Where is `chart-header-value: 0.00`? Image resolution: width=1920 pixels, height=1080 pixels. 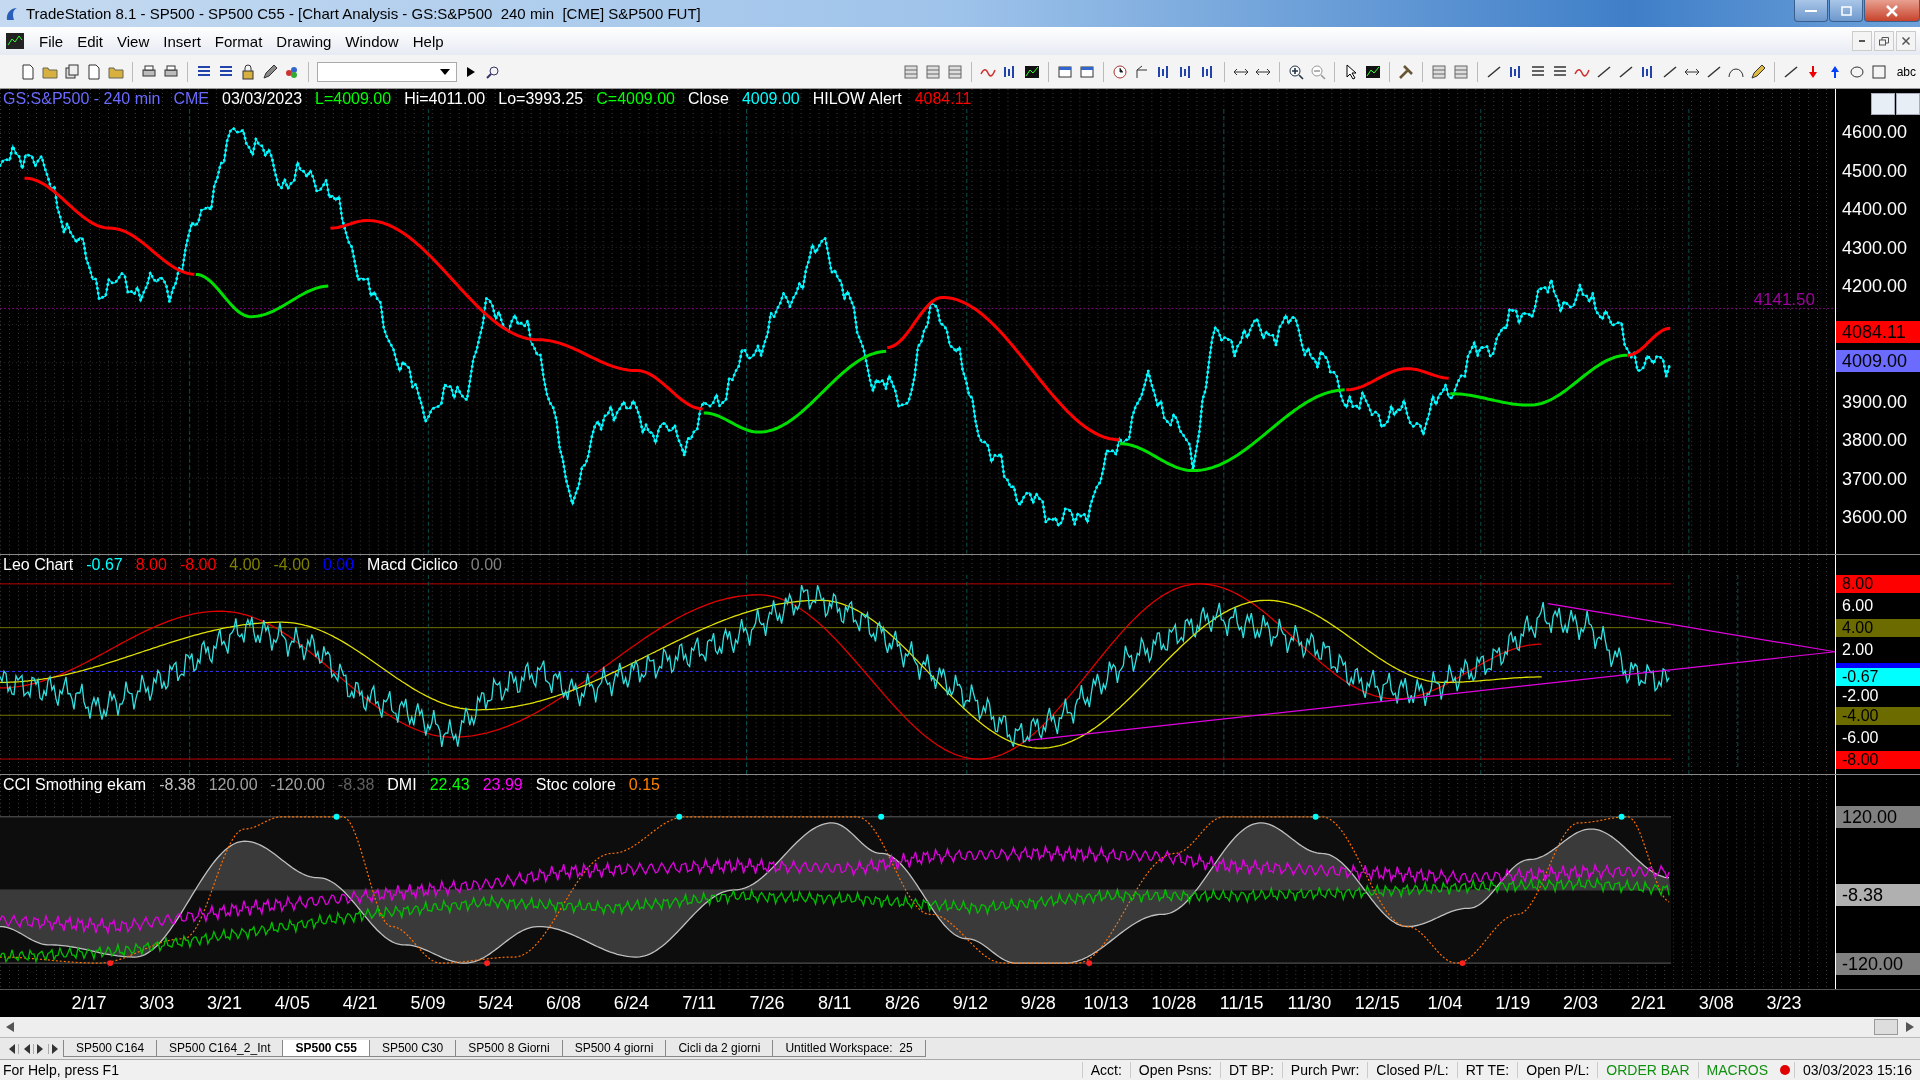
chart-header-value: 0.00 is located at coordinates (338, 564).